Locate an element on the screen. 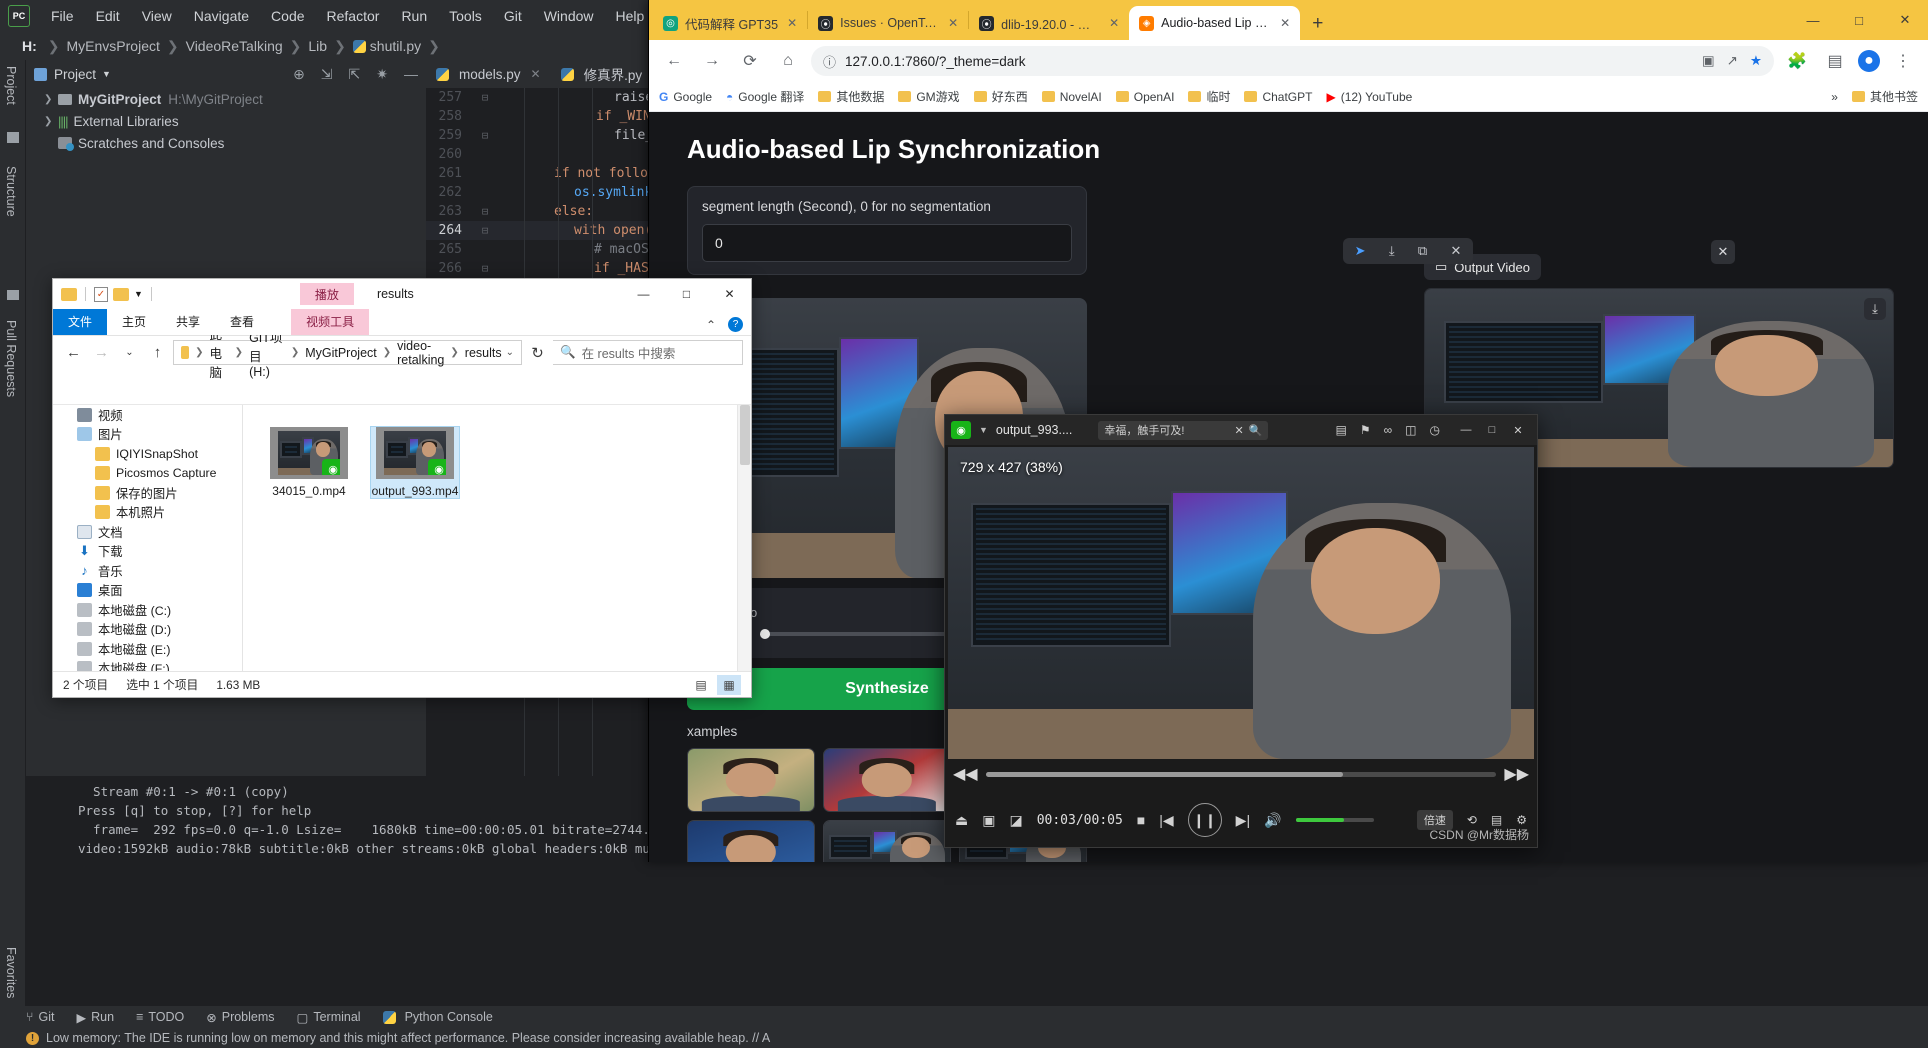 Image resolution: width=1928 pixels, height=1048 pixels. search-input: 🔍 在 results 中搜索 is located at coordinates (648, 352).